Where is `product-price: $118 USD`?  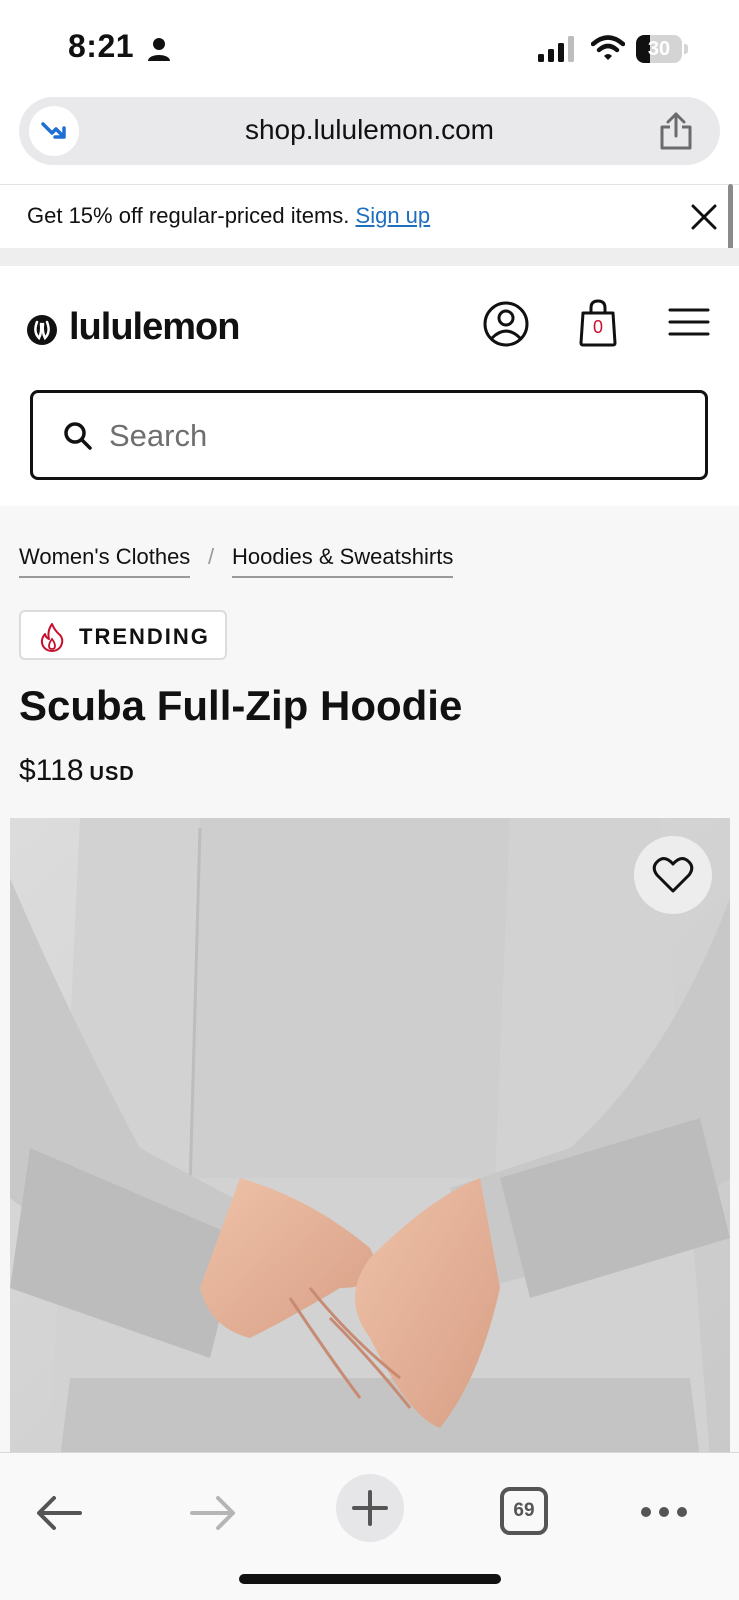
product-price: $118 USD is located at coordinates (77, 771).